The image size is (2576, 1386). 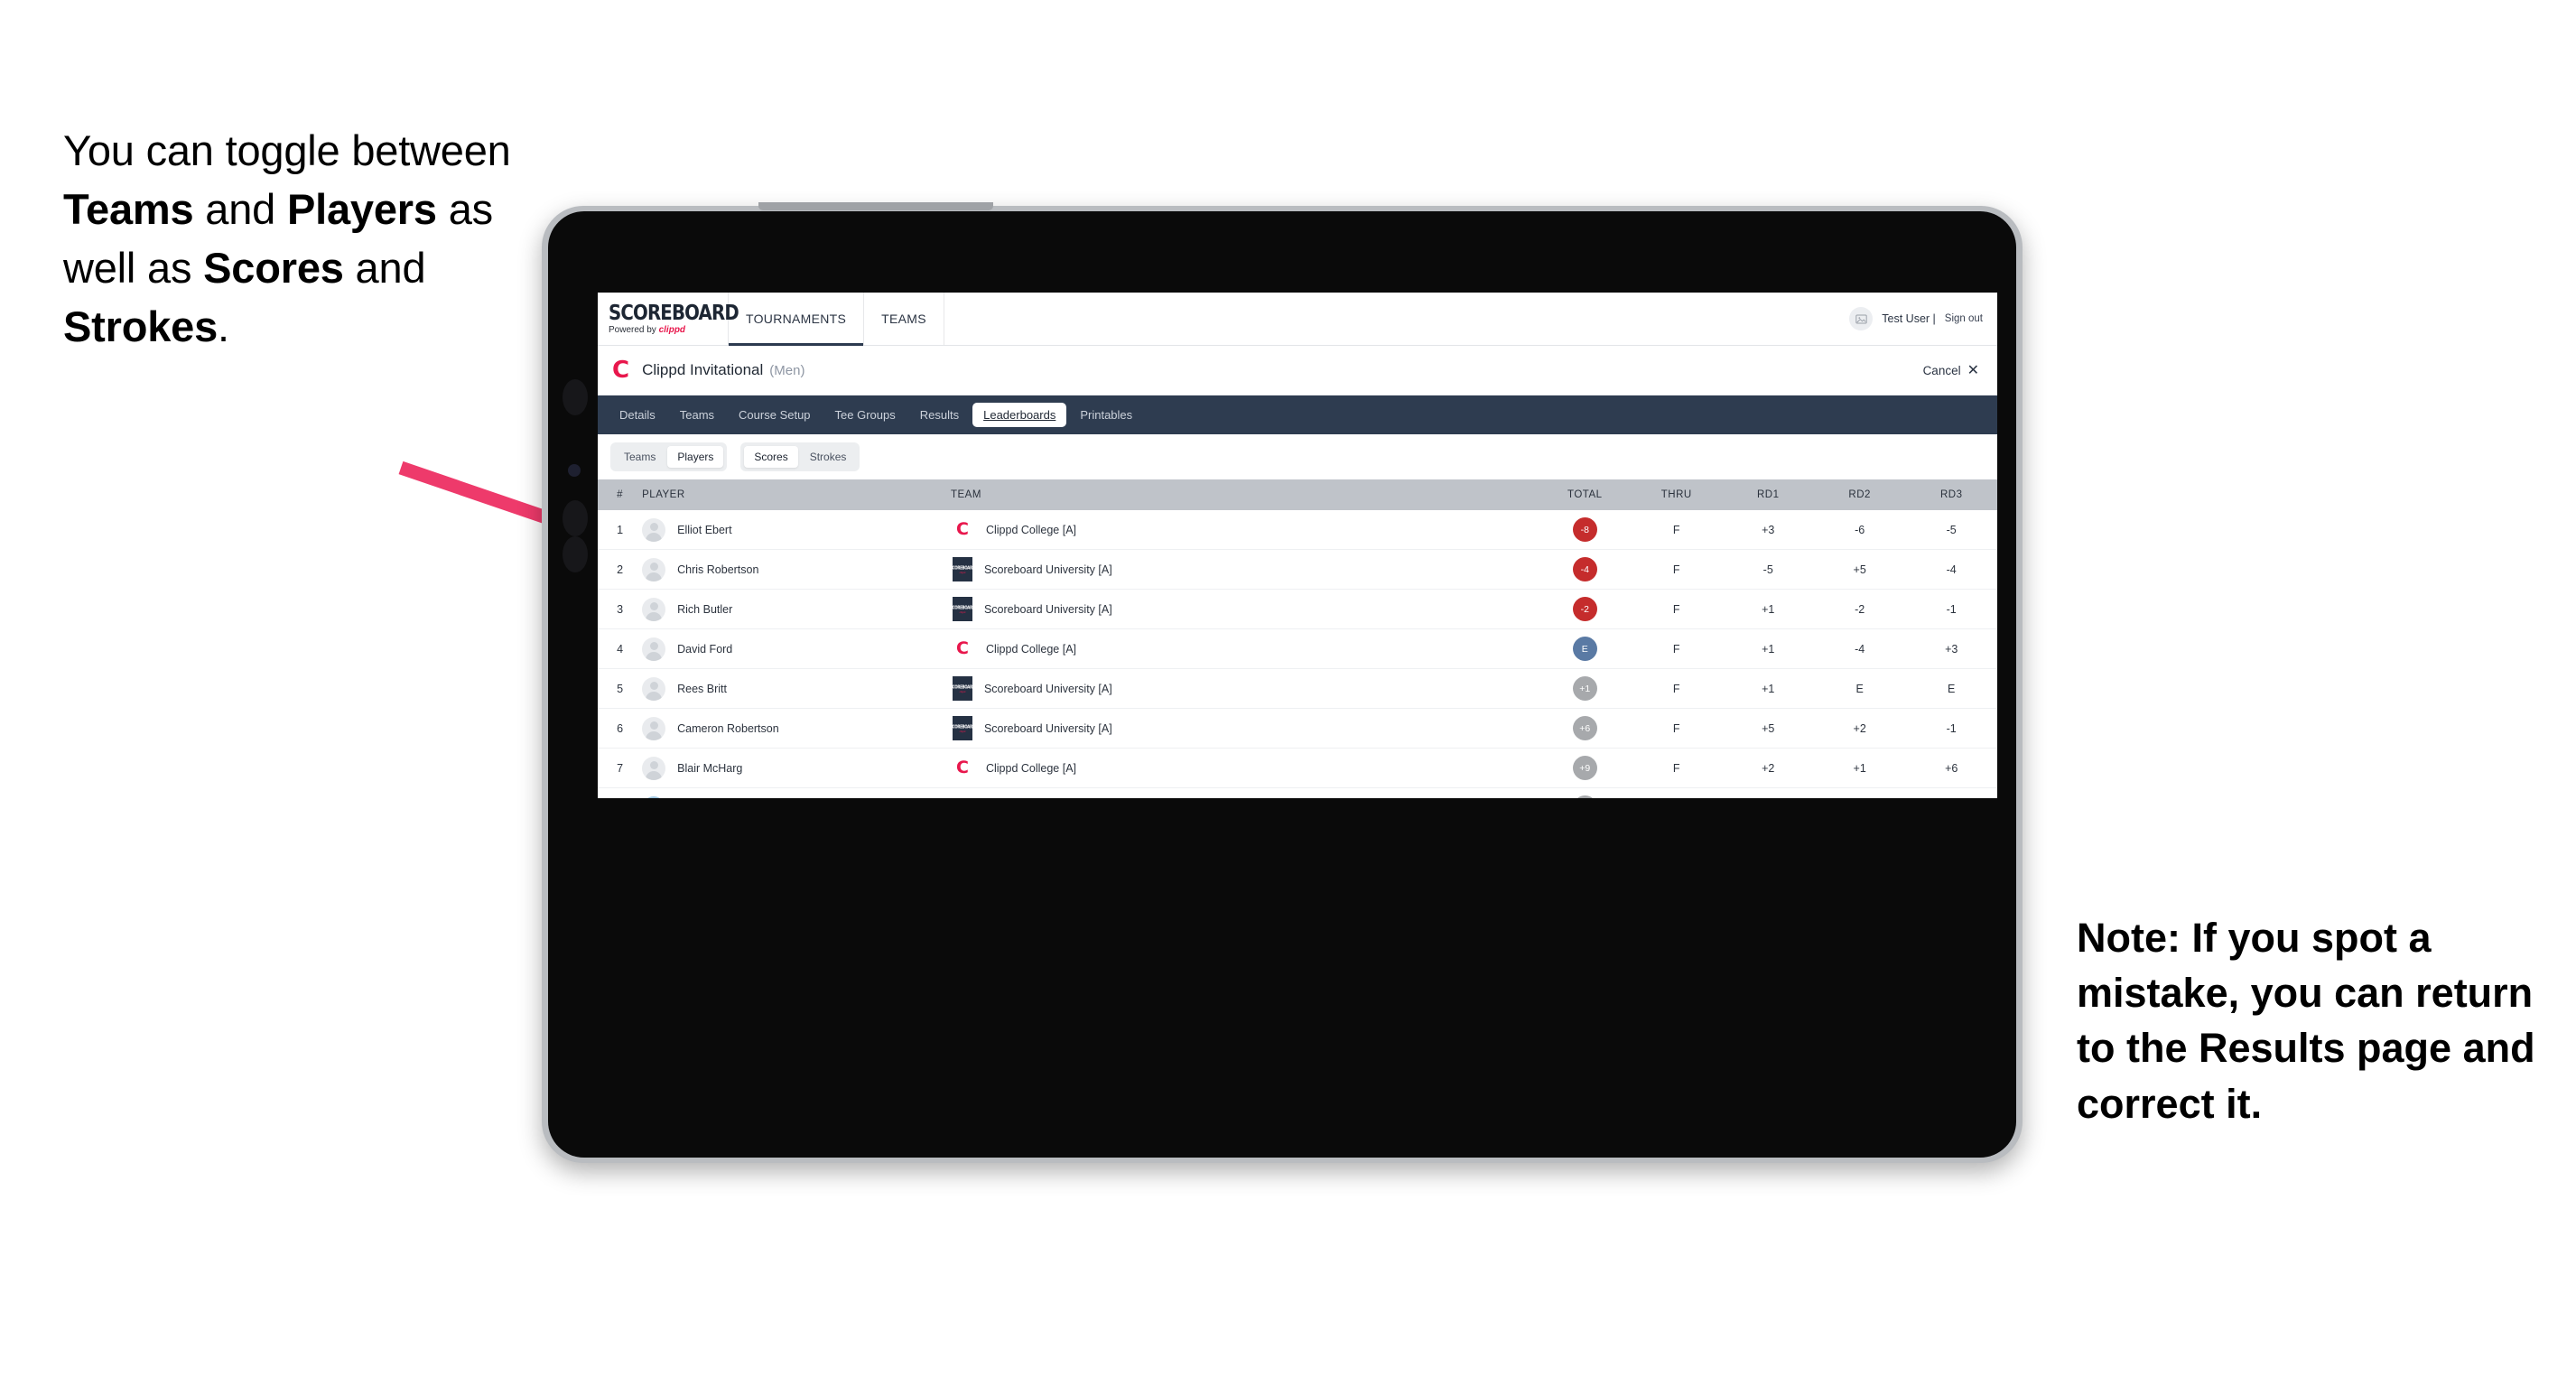 What do you see at coordinates (1584, 529) in the screenshot?
I see `status-badge: -8` at bounding box center [1584, 529].